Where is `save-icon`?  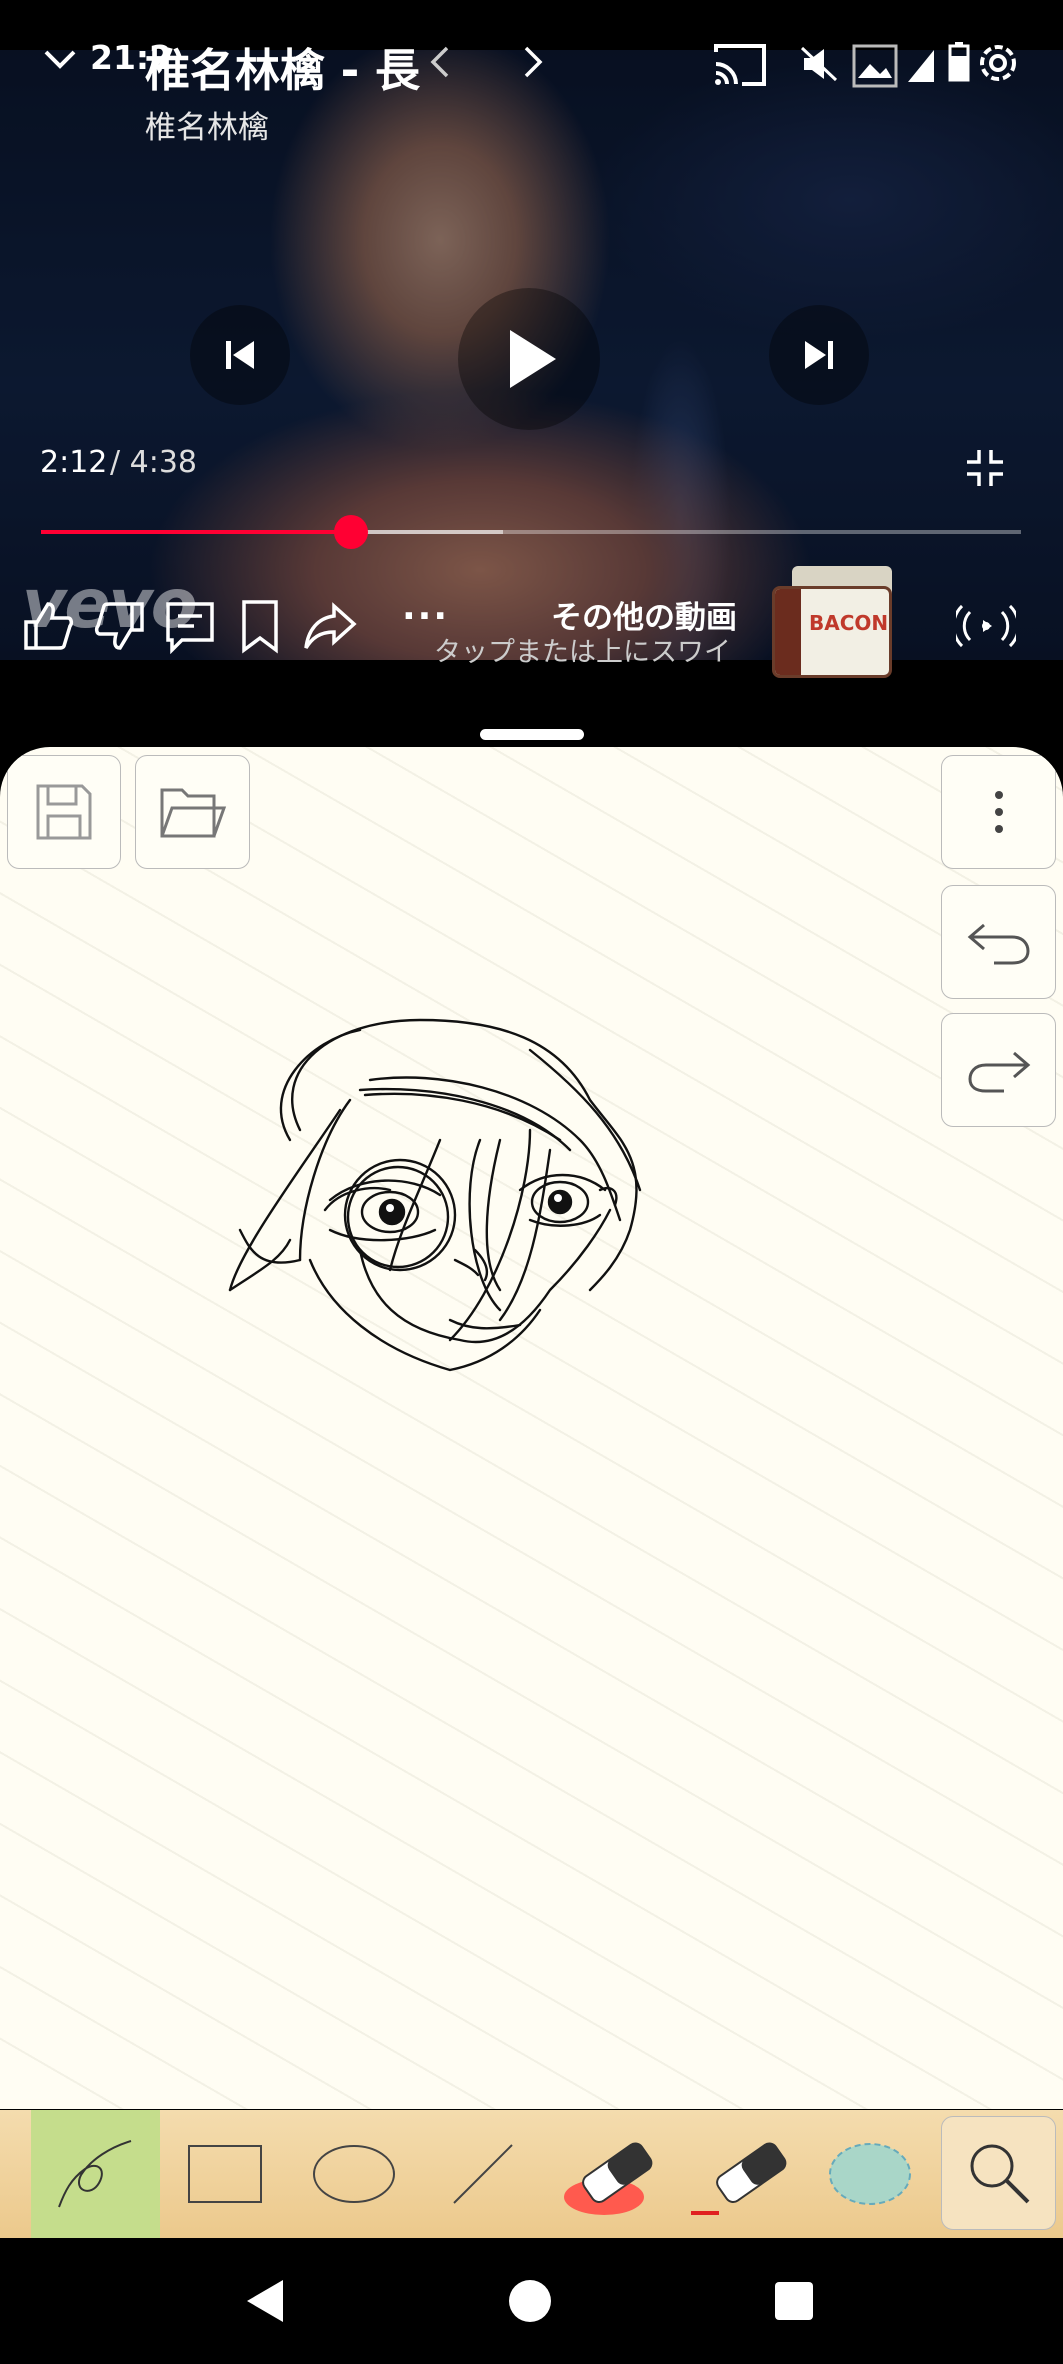 save-icon is located at coordinates (64, 812).